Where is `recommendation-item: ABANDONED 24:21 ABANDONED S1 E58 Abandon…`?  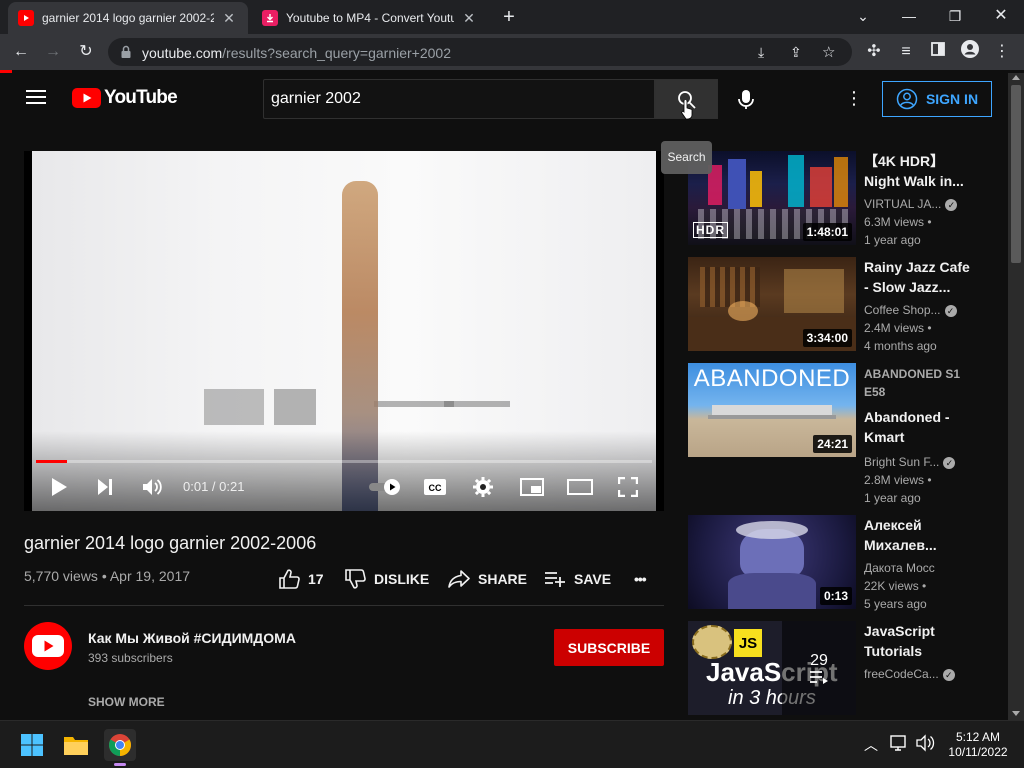
recommendation-item: ABANDONED 24:21 ABANDONED S1 E58 Abandon… is located at coordinates (843, 434).